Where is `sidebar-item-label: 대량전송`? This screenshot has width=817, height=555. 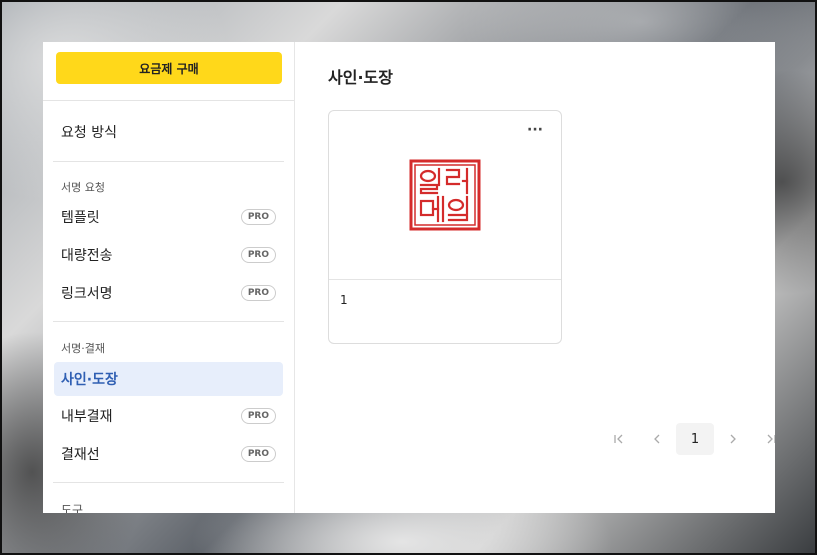
sidebar-item-label: 대량전송 is located at coordinates (87, 256).